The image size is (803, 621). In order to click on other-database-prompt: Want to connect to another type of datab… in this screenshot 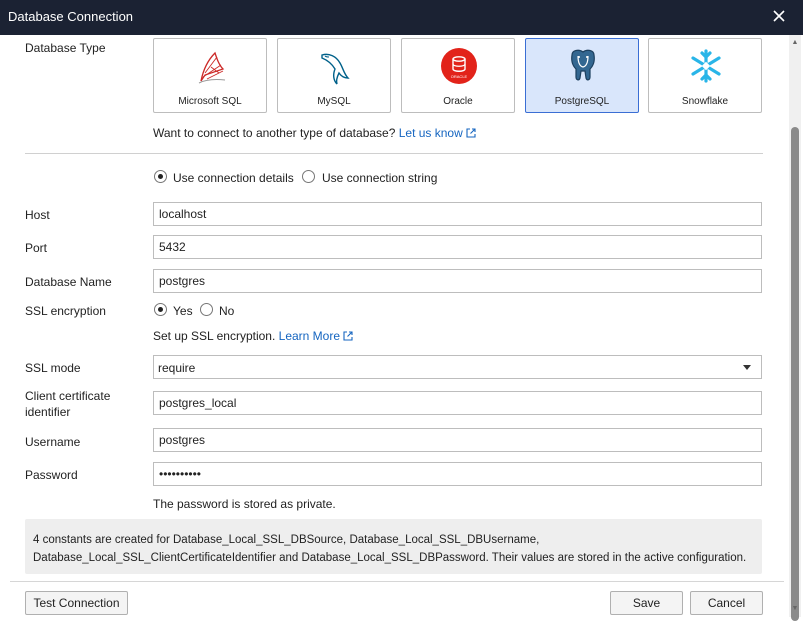, I will do `click(314, 133)`.